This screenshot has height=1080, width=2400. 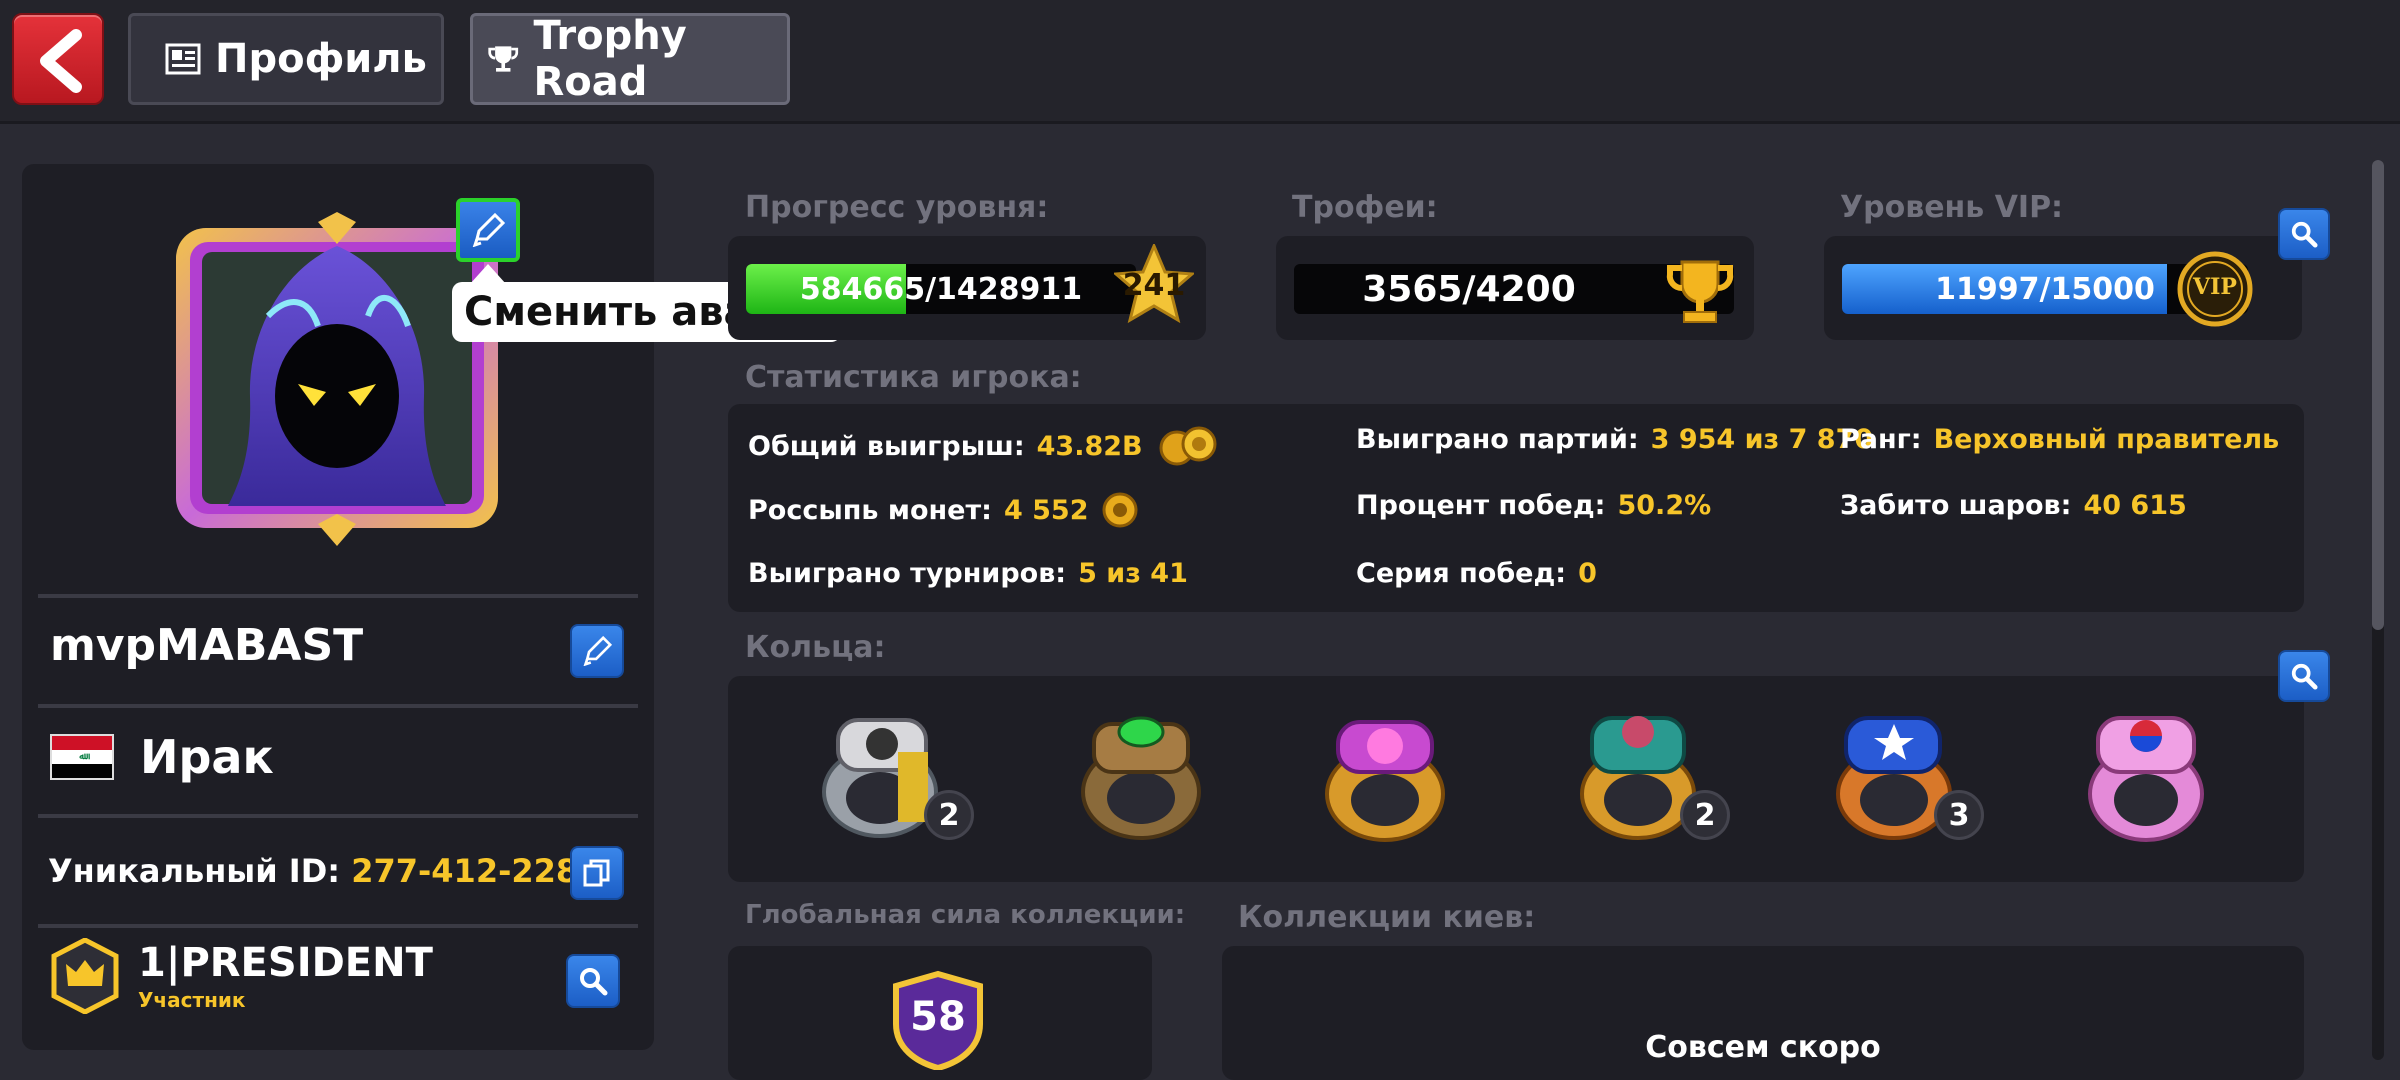 I want to click on ring-count-badge: 3, so click(x=1959, y=815).